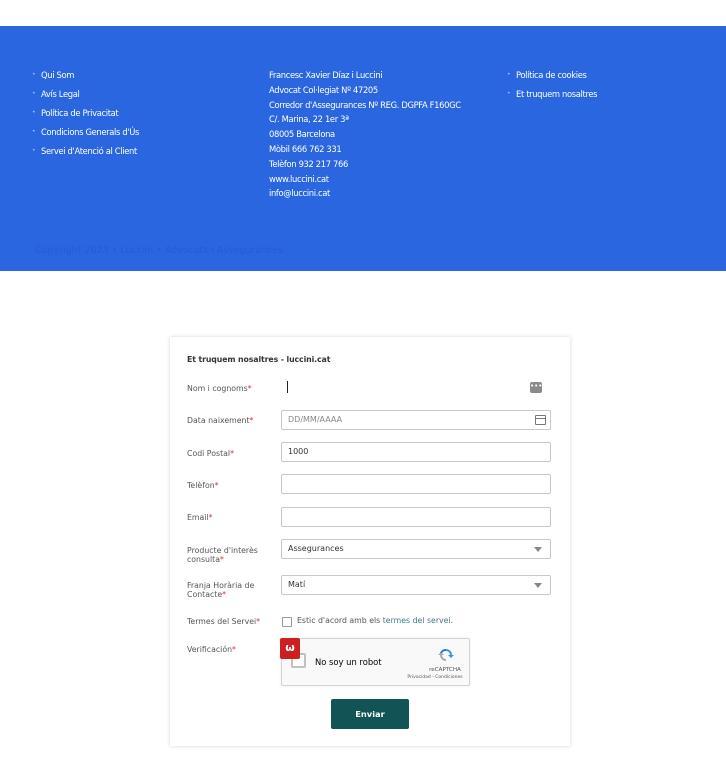  I want to click on autofill-icon: •••, so click(536, 387).